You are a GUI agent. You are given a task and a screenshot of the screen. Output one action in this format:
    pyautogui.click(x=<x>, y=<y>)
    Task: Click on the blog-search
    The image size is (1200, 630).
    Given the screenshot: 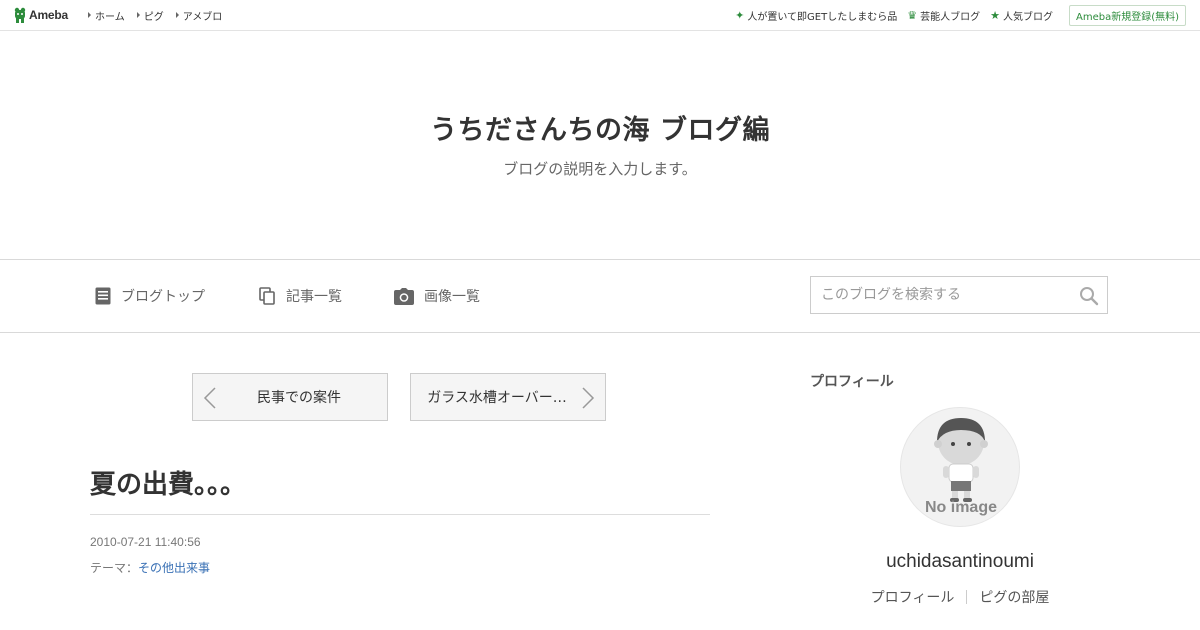 What is the action you would take?
    pyautogui.click(x=959, y=295)
    